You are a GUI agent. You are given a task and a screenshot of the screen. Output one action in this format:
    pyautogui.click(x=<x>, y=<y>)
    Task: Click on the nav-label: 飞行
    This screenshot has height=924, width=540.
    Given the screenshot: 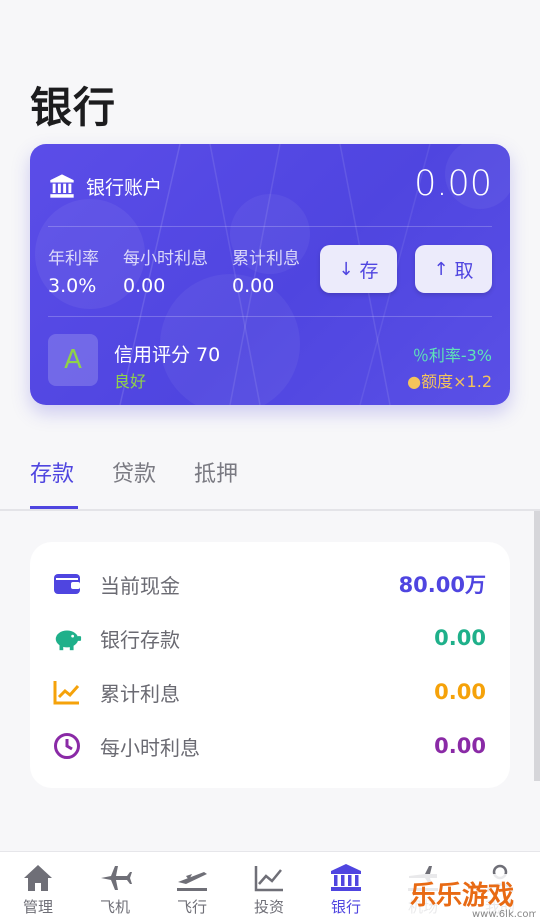 What is the action you would take?
    pyautogui.click(x=191, y=907)
    